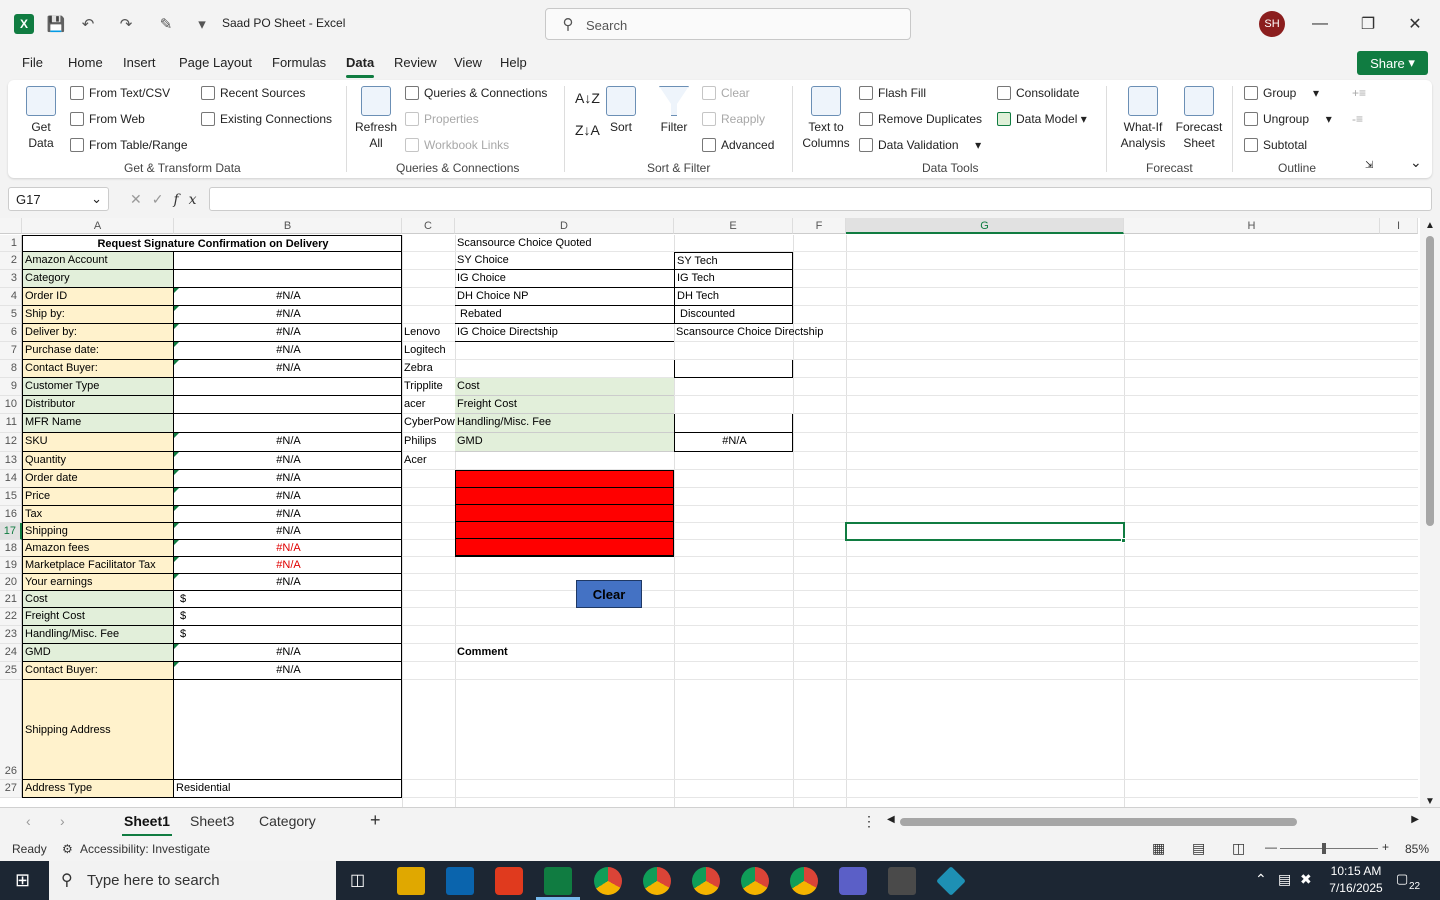  What do you see at coordinates (415, 62) in the screenshot?
I see `menu-review: Review` at bounding box center [415, 62].